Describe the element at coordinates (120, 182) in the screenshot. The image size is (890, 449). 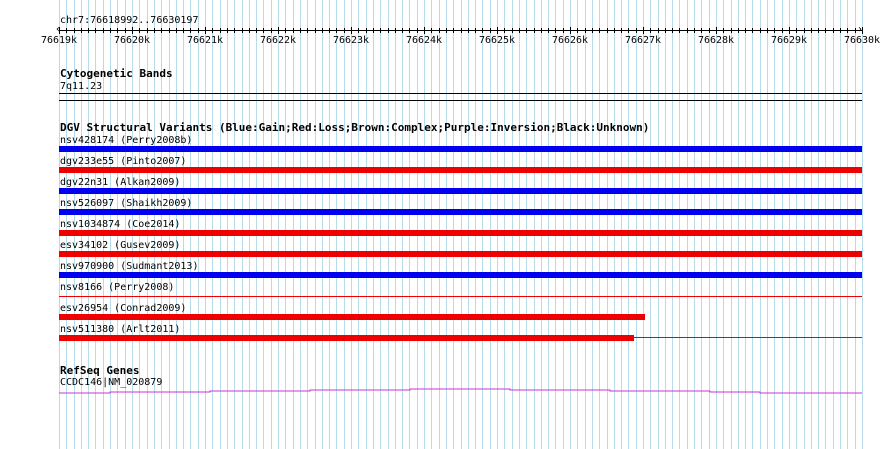
I see `variant-label: dgv22n31 (Alkan2009)` at that location.